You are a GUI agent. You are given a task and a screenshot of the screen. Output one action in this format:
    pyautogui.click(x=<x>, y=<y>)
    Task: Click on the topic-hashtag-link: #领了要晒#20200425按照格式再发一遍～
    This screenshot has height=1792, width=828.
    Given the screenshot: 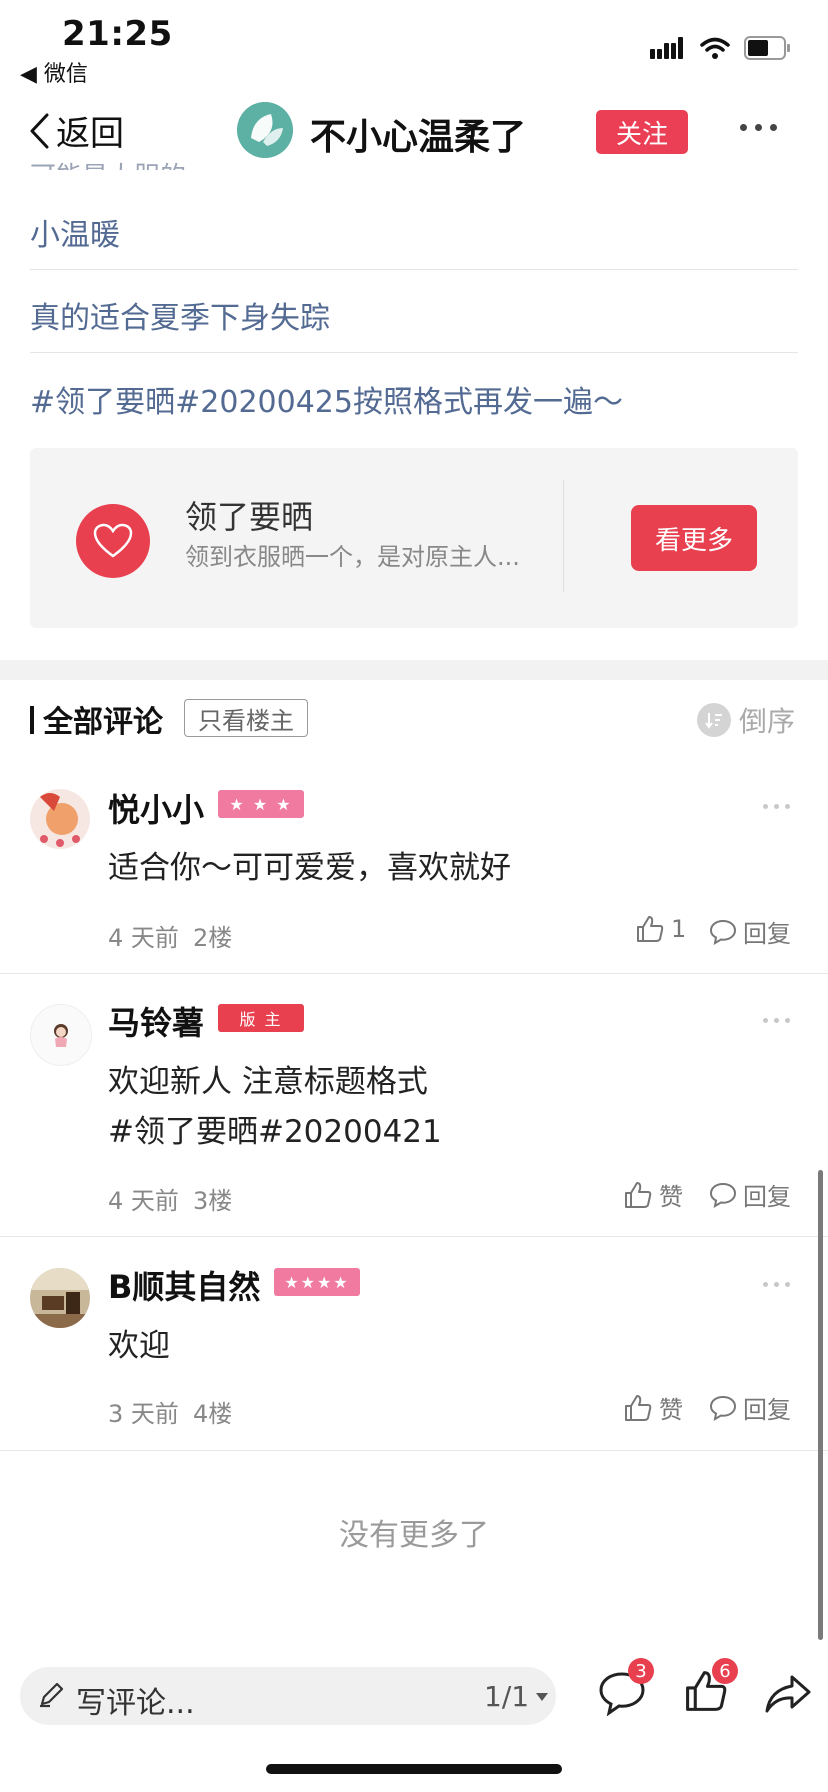 What is the action you would take?
    pyautogui.click(x=326, y=399)
    